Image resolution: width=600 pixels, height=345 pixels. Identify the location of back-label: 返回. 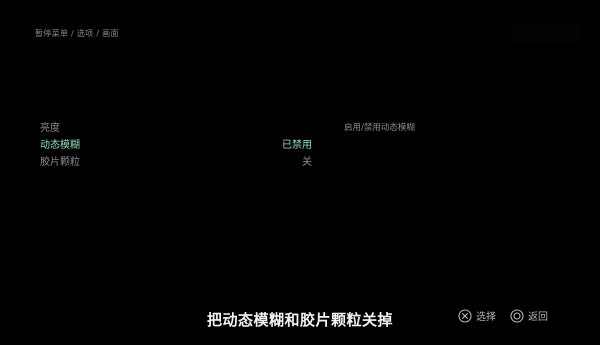
(538, 317).